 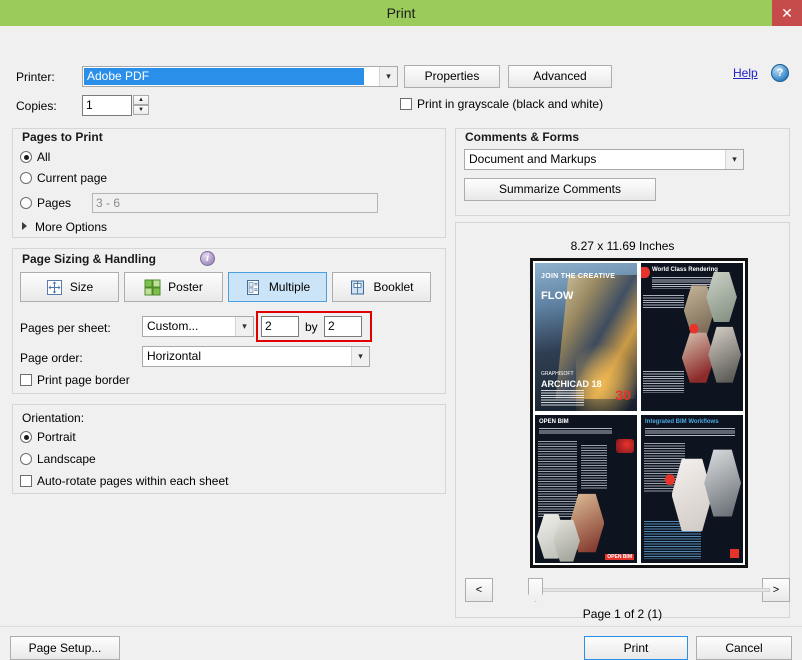 I want to click on comments-forms-title: Comments & Forms, so click(x=522, y=137).